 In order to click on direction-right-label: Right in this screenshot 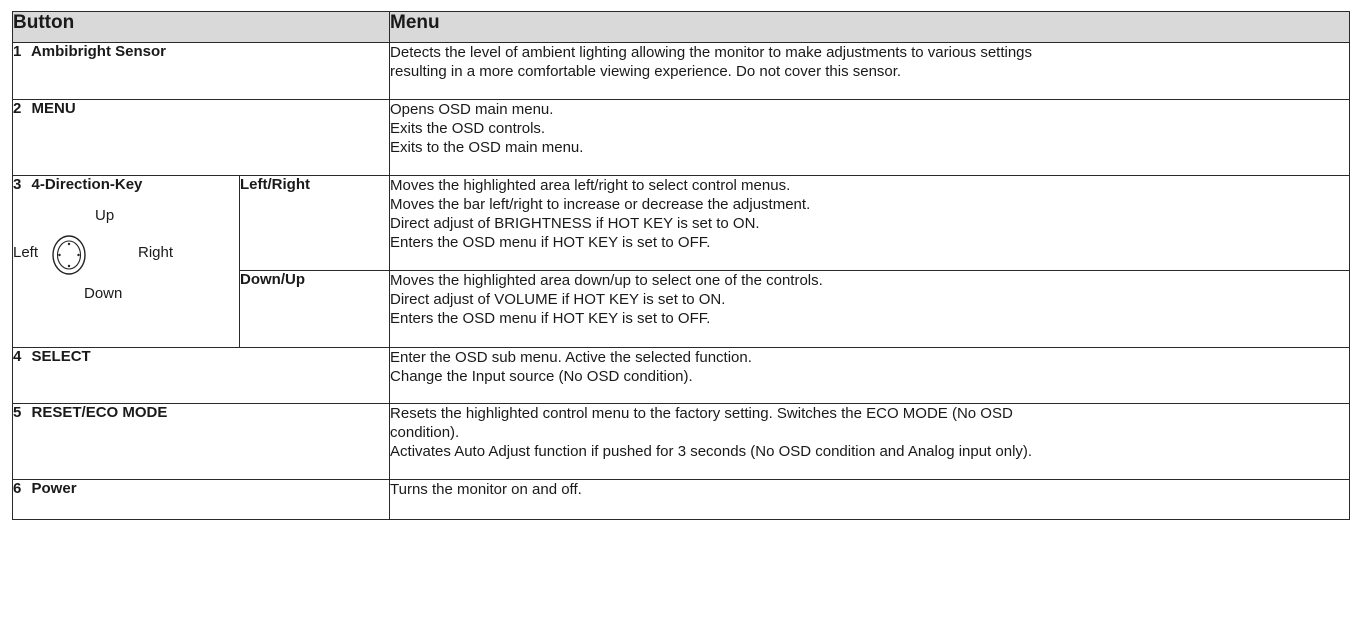, I will do `click(156, 252)`.